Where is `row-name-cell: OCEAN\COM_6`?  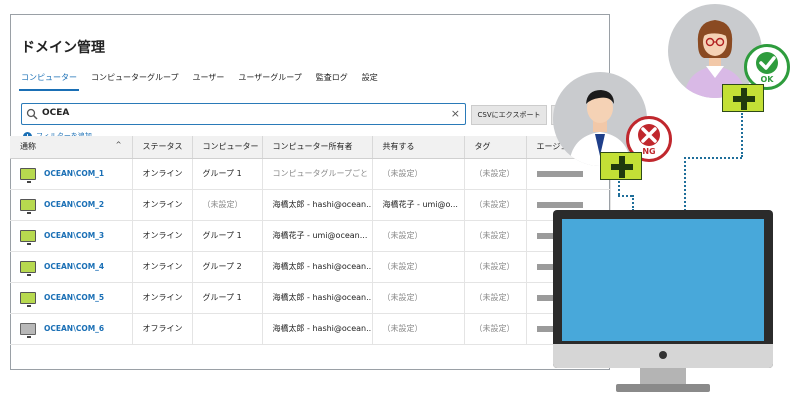
row-name-cell: OCEAN\COM_6 is located at coordinates (71, 329).